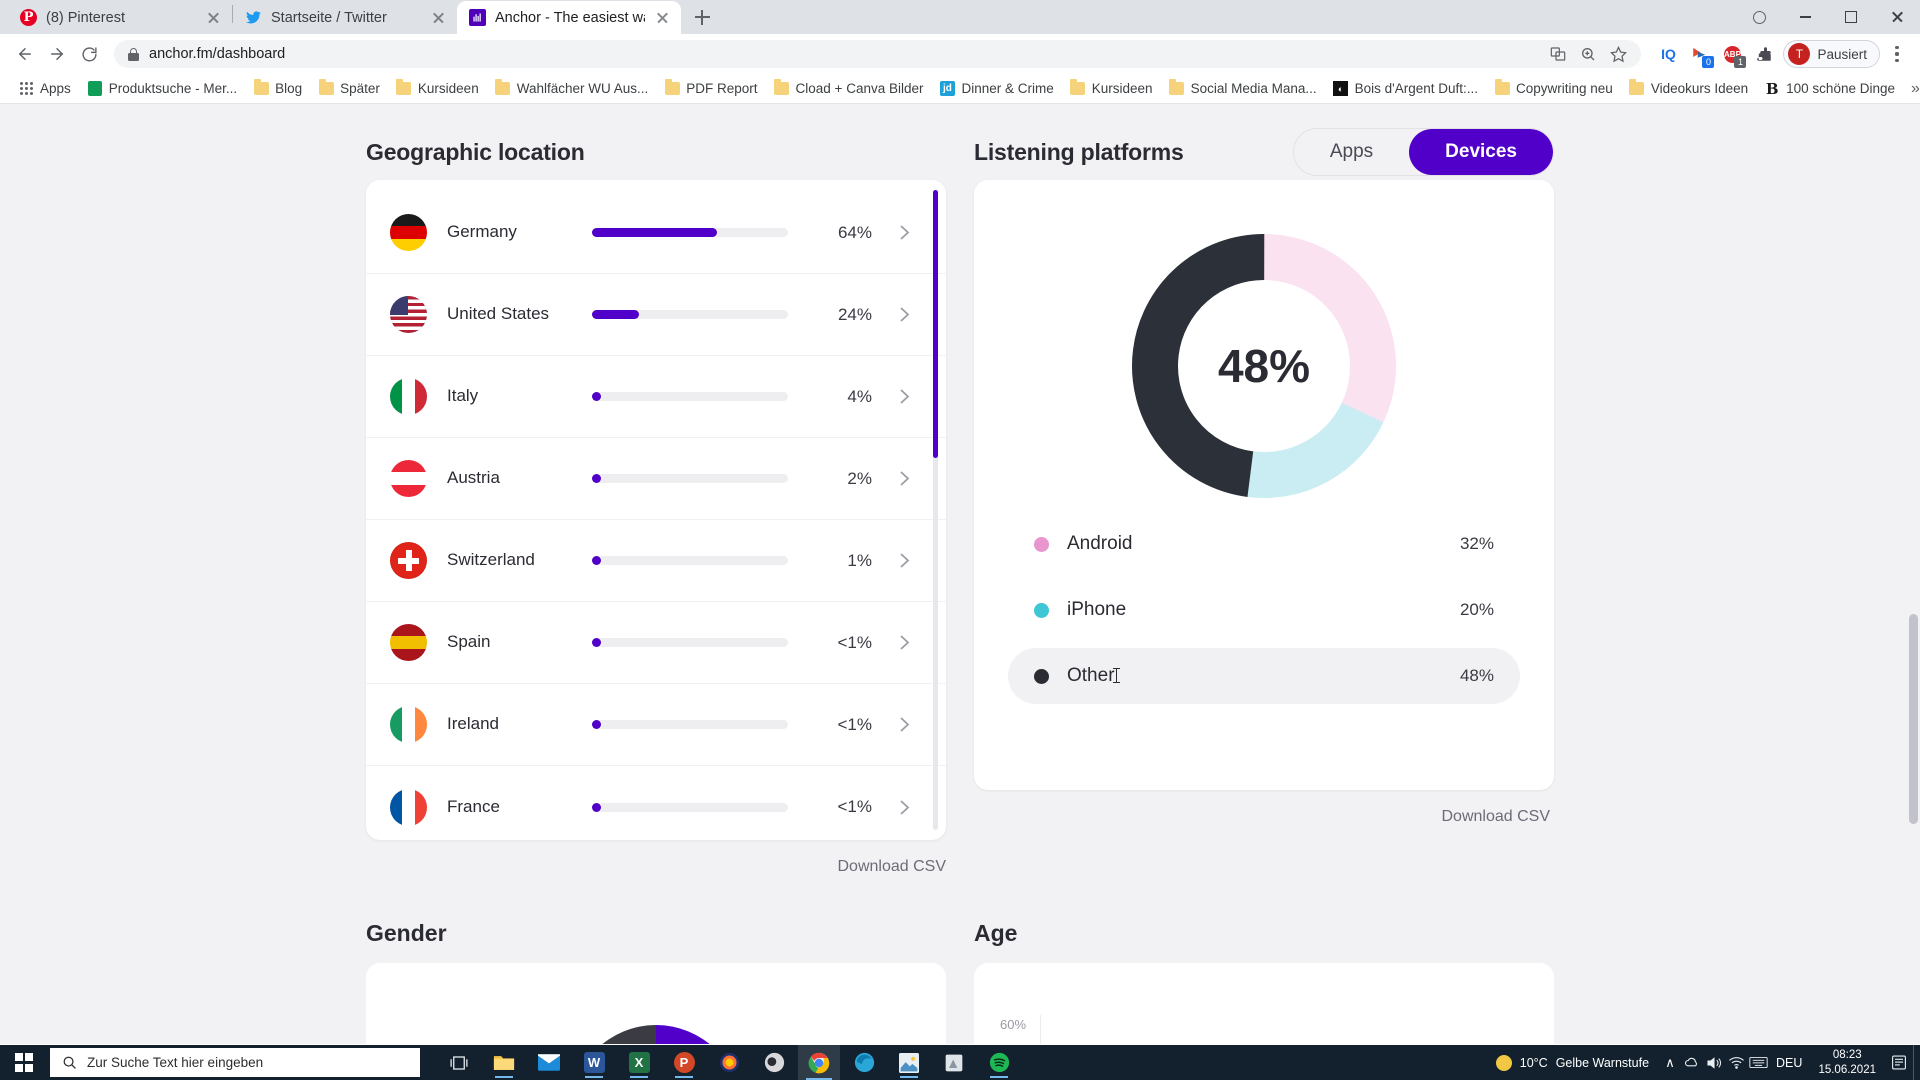  What do you see at coordinates (849, 89) in the screenshot?
I see `bookmark-cload-canva: Cload + Canva Bilder` at bounding box center [849, 89].